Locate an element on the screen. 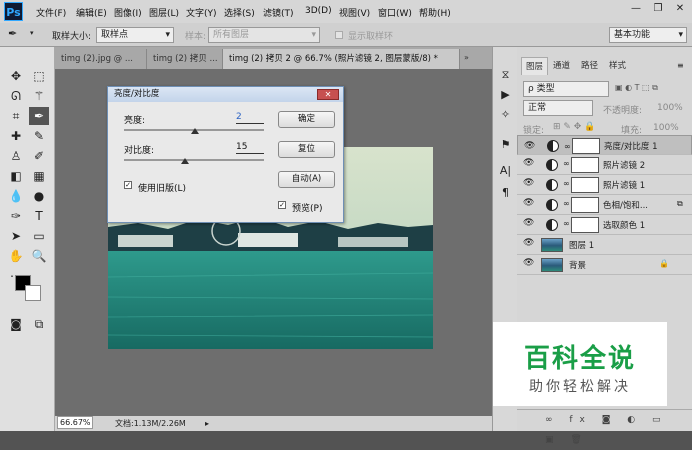 This screenshot has width=692, height=450. quick-mask-icon: ◙ is located at coordinates (16, 324).